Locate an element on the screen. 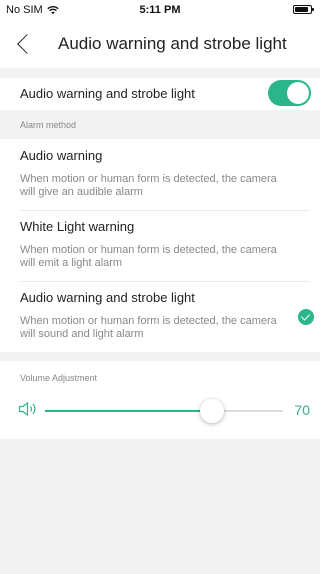 The image size is (320, 574). page-title: Audio warning and strobe light is located at coordinates (172, 43).